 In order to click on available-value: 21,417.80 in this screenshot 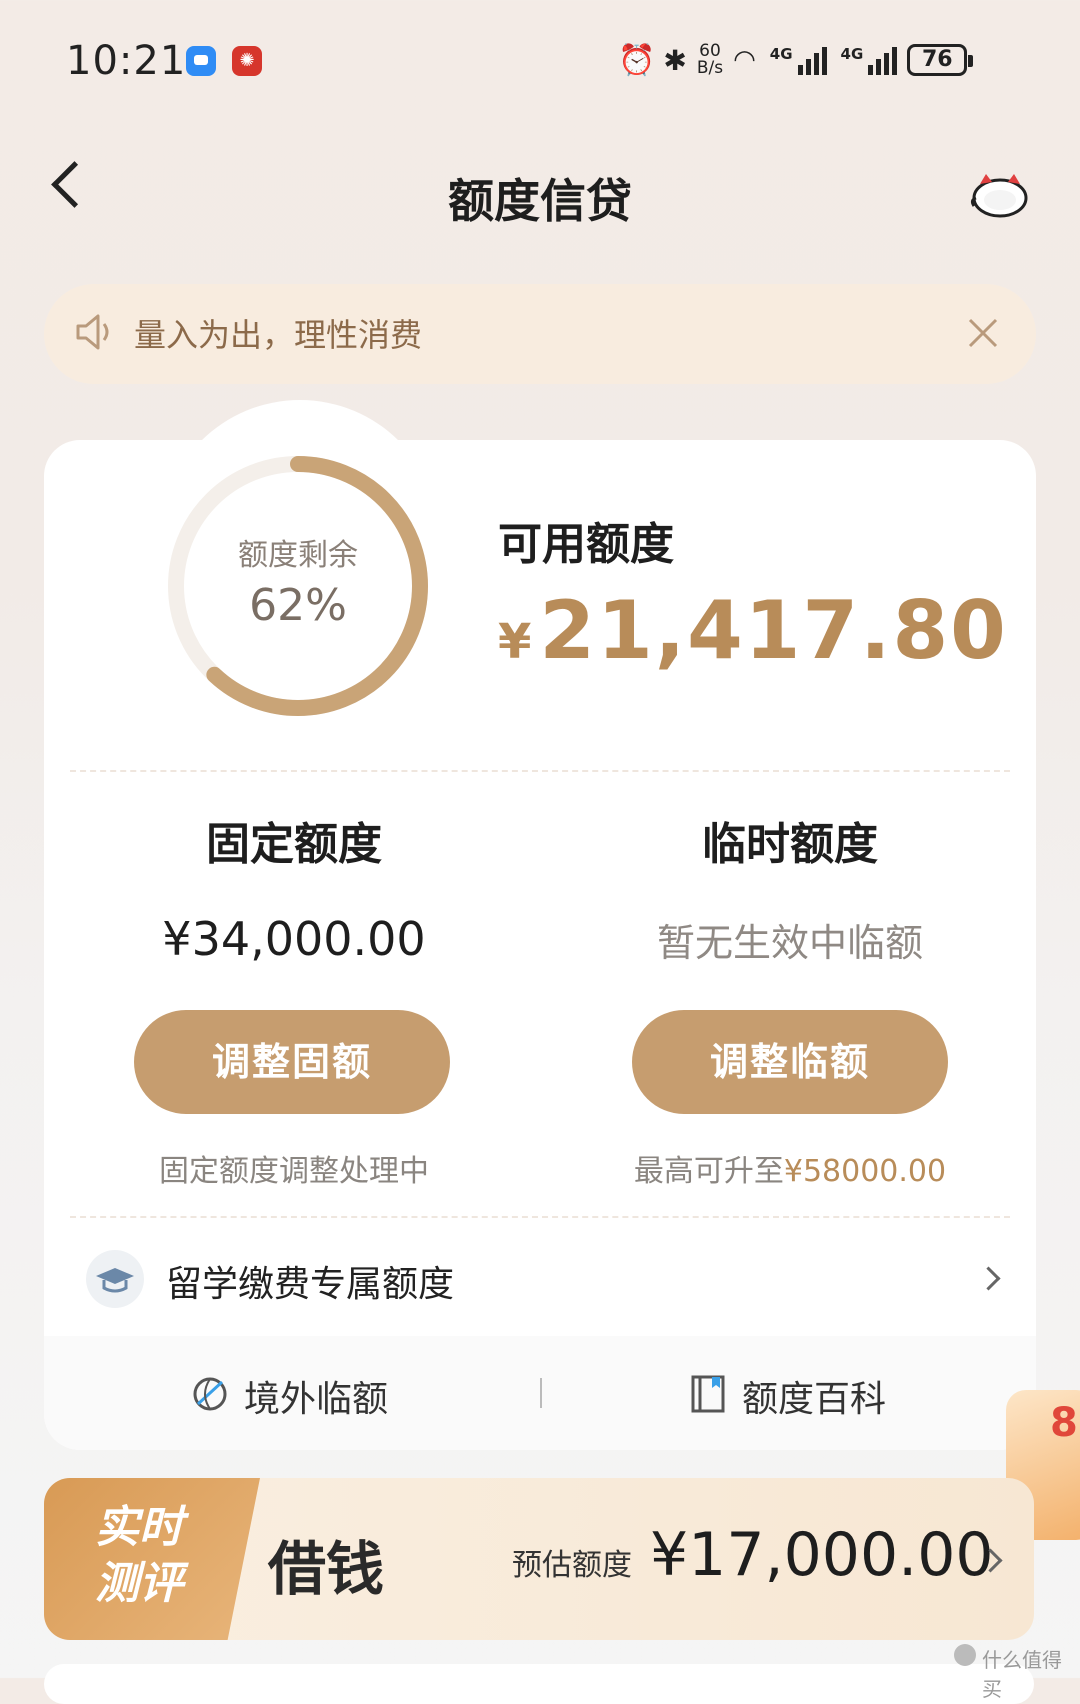, I will do `click(773, 630)`.